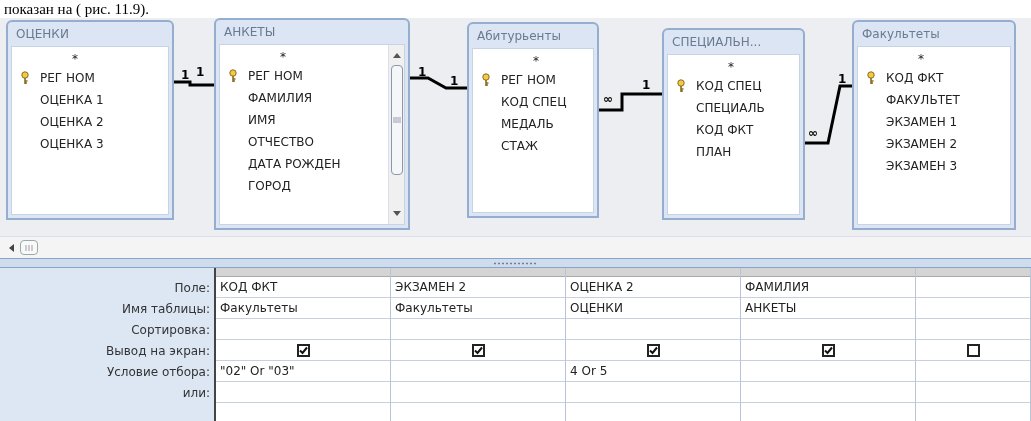 Image resolution: width=1031 pixels, height=421 pixels. What do you see at coordinates (922, 144) in the screenshot?
I see `field-name: ЭКЗАМЕН 2` at bounding box center [922, 144].